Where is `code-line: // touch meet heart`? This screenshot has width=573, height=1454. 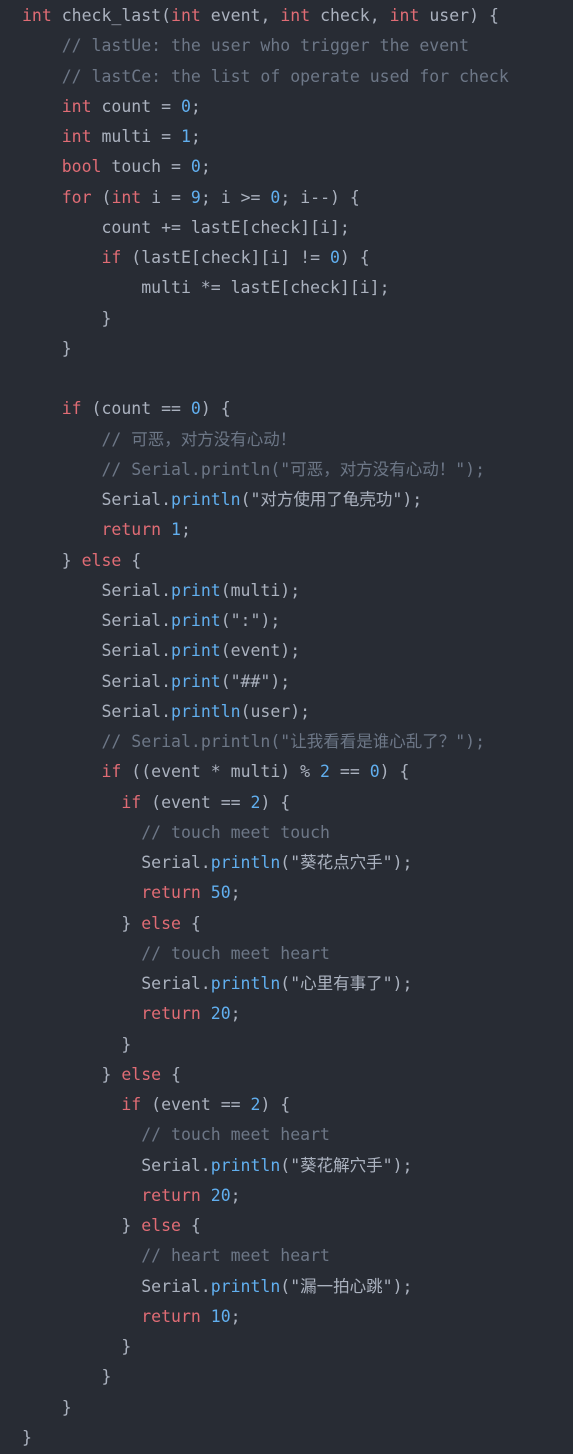 code-line: // touch meet heart is located at coordinates (265, 1135).